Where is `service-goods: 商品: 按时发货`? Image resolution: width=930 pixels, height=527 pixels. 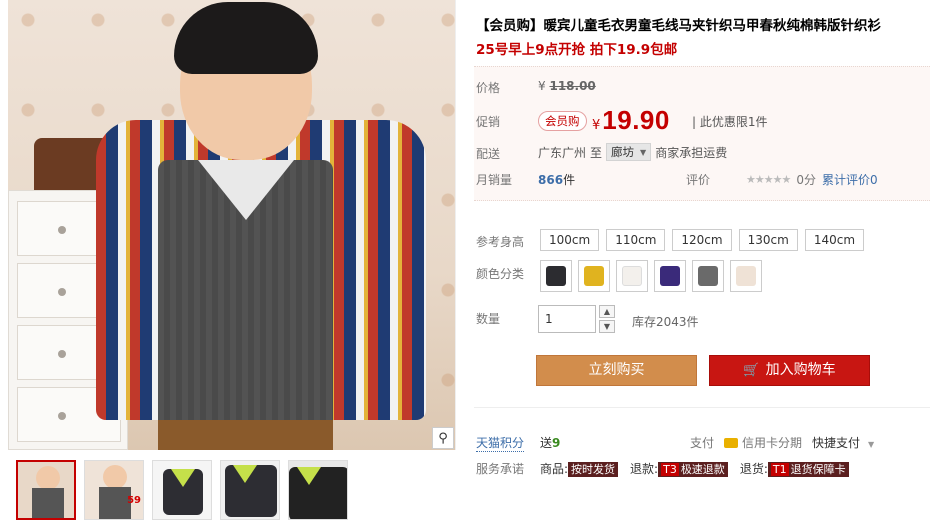
service-goods: 商品: 按时发货 is located at coordinates (579, 468).